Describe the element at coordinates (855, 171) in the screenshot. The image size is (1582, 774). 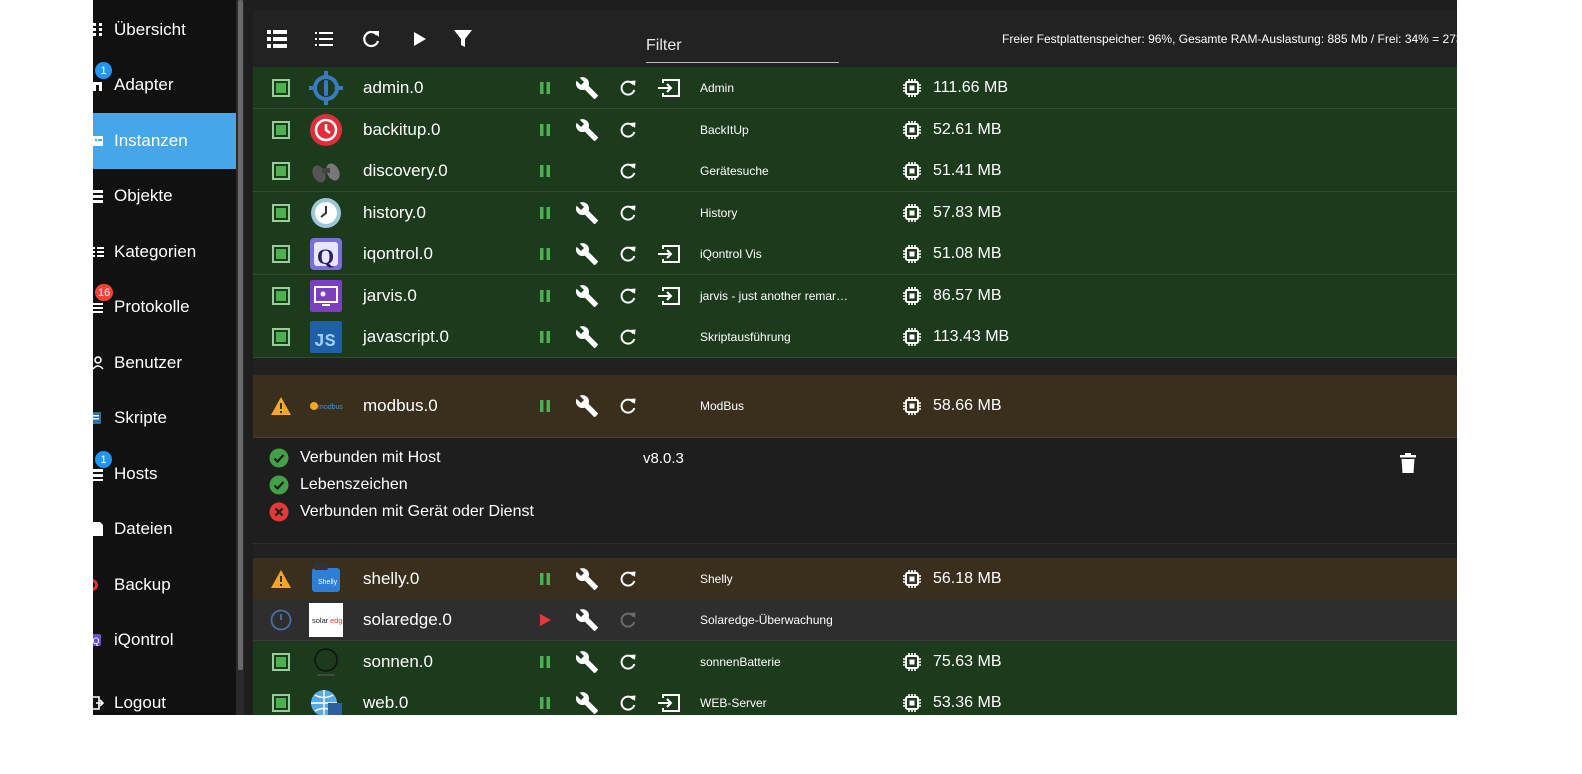
I see `instance-row: discovery.0 Gerätesuche 51.41 MB` at that location.